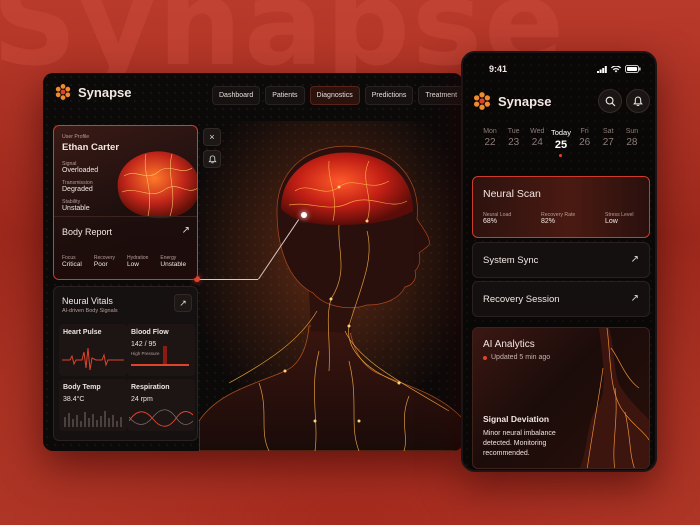  I want to click on app-logo: Synapse, so click(92, 92).